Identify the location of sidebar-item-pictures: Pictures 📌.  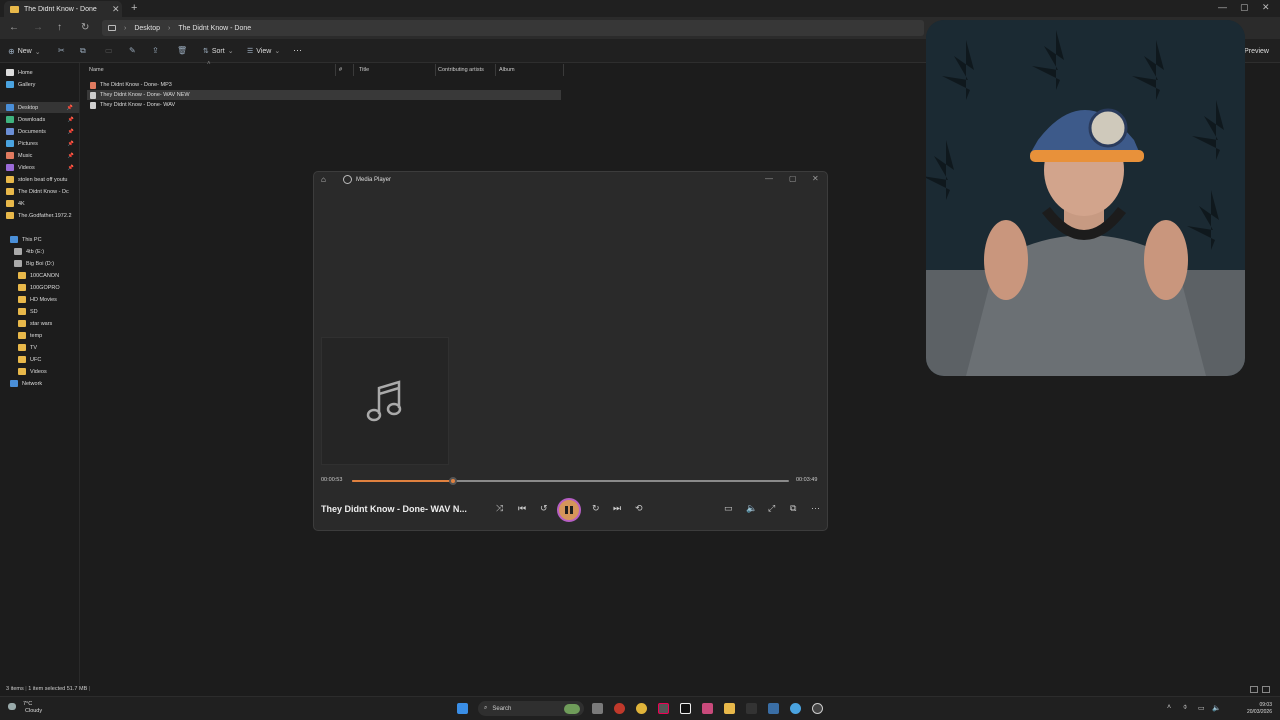
(43, 143).